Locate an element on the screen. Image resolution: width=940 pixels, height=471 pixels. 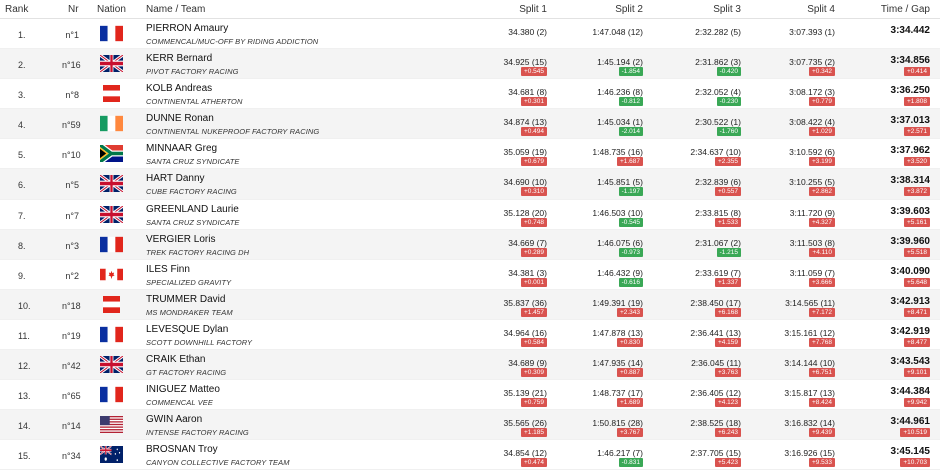
rider-name: PIERRON Amaury is located at coordinates (187, 28).